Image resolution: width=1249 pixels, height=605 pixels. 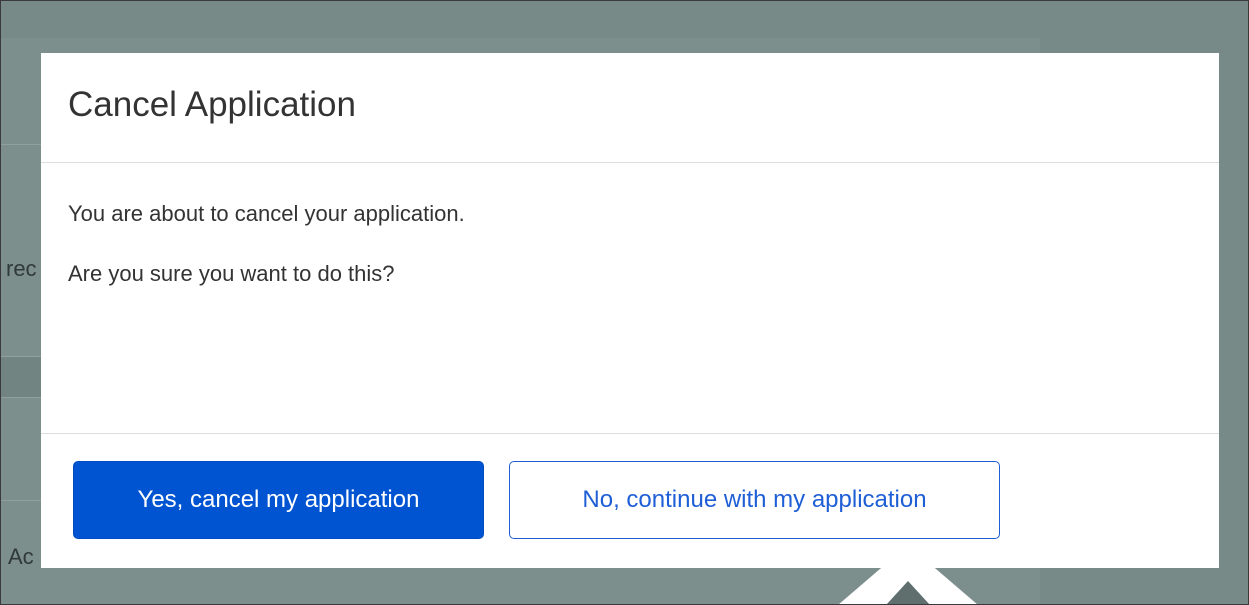 I want to click on continue-application-button: No, continue with my application, so click(x=754, y=500).